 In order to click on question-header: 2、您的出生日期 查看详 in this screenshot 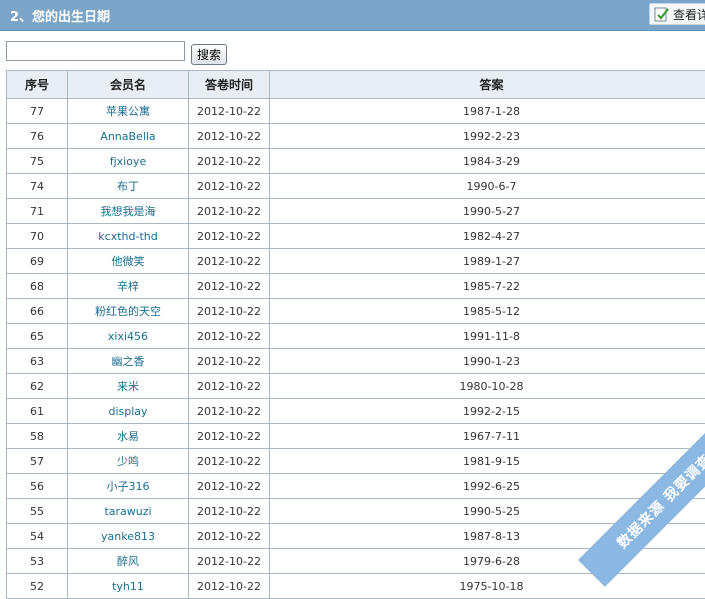, I will do `click(352, 15)`.